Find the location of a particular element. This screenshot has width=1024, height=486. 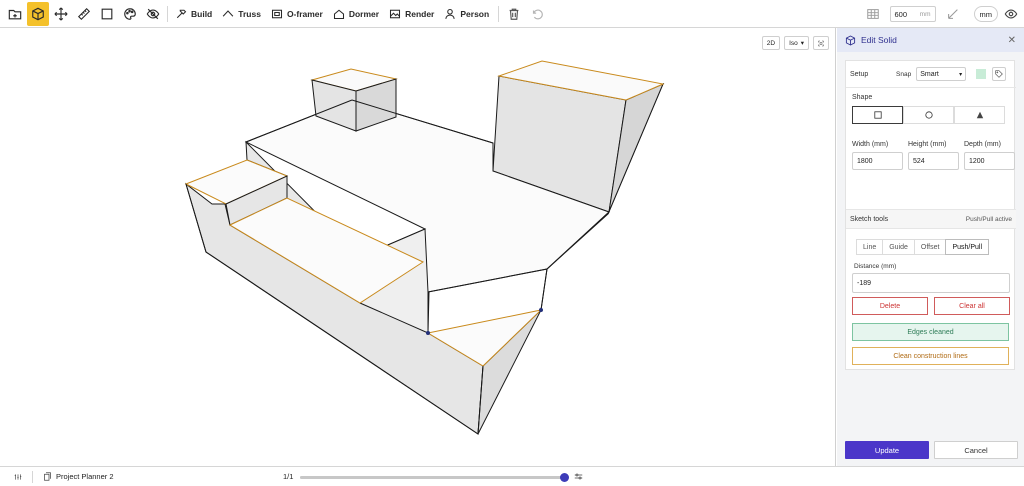

bottom-divider is located at coordinates (32, 476).